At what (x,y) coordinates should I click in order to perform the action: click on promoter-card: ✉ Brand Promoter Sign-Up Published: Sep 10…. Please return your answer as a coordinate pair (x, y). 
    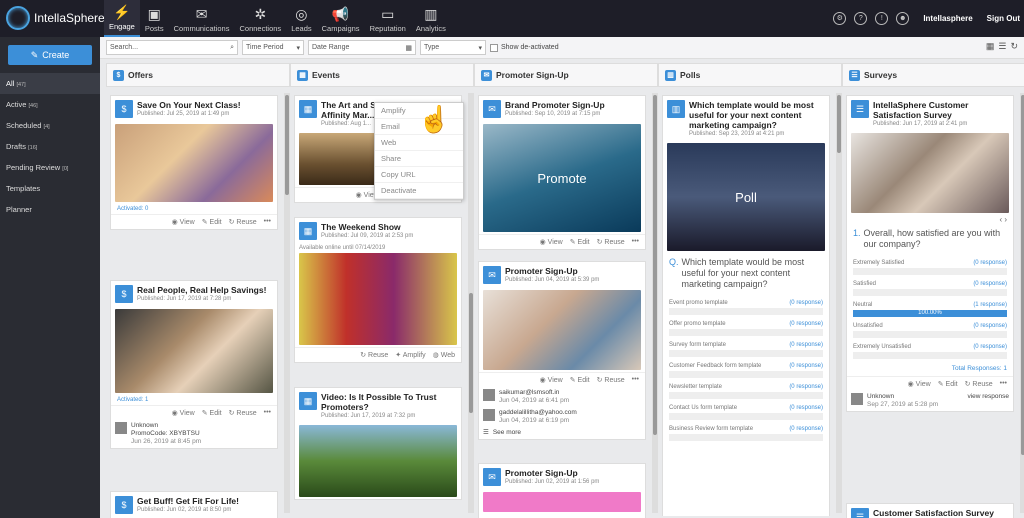
    Looking at the image, I should click on (562, 172).